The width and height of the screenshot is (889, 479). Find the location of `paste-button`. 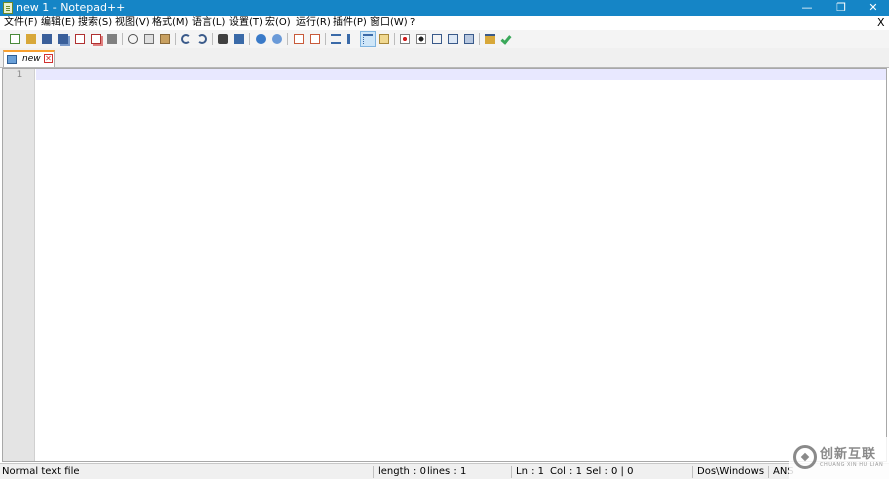

paste-button is located at coordinates (165, 39).